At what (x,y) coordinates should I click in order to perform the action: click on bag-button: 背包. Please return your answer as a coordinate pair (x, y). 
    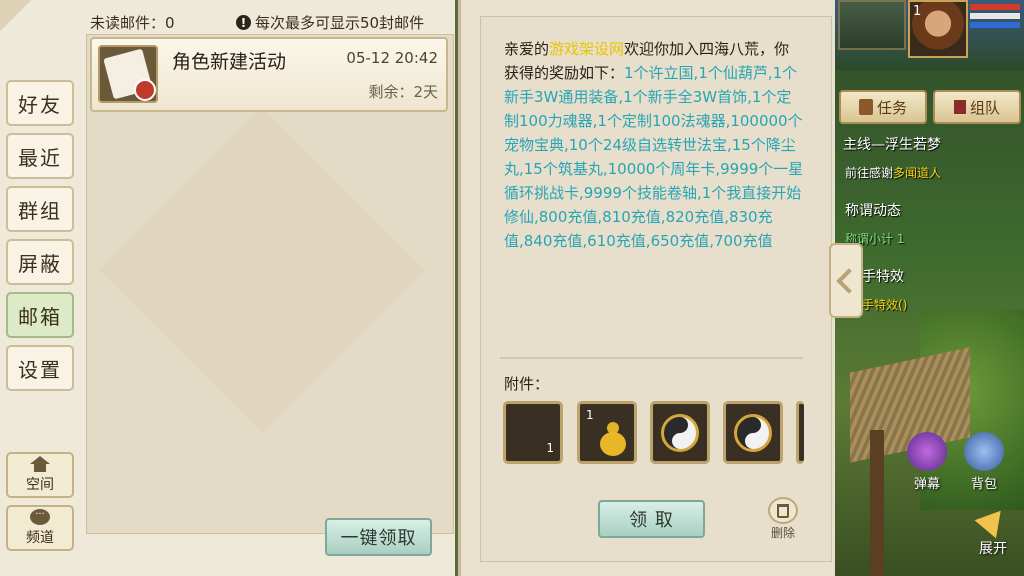
    Looking at the image, I should click on (984, 462).